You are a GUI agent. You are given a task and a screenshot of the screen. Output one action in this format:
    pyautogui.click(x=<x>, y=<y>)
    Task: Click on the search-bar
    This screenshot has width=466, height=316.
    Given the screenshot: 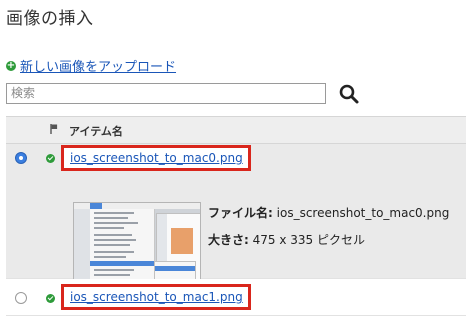 What is the action you would take?
    pyautogui.click(x=182, y=93)
    